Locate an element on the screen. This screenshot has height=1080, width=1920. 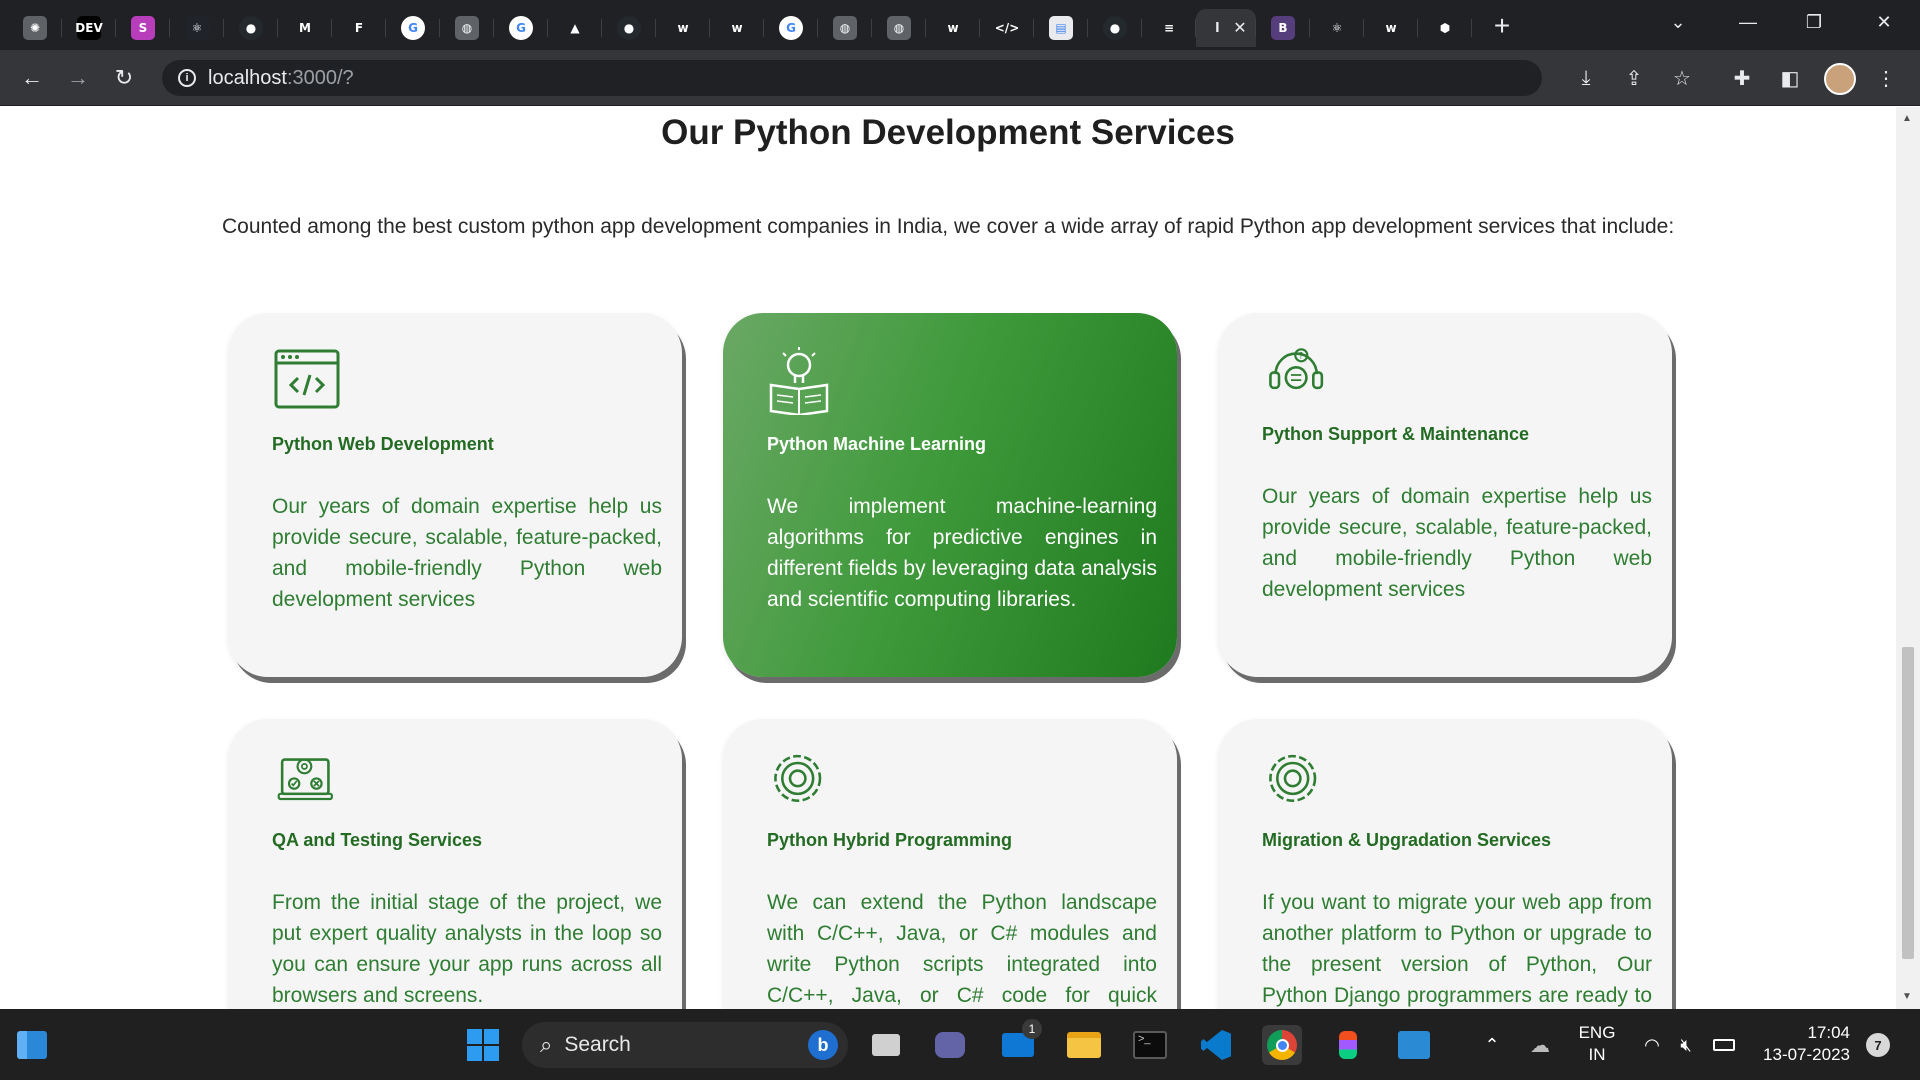
browser-tab: ▲ is located at coordinates (575, 28).